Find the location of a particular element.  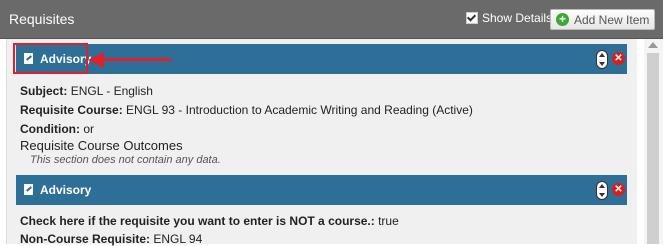

requisite-item-title: Advisory is located at coordinates (65, 190).